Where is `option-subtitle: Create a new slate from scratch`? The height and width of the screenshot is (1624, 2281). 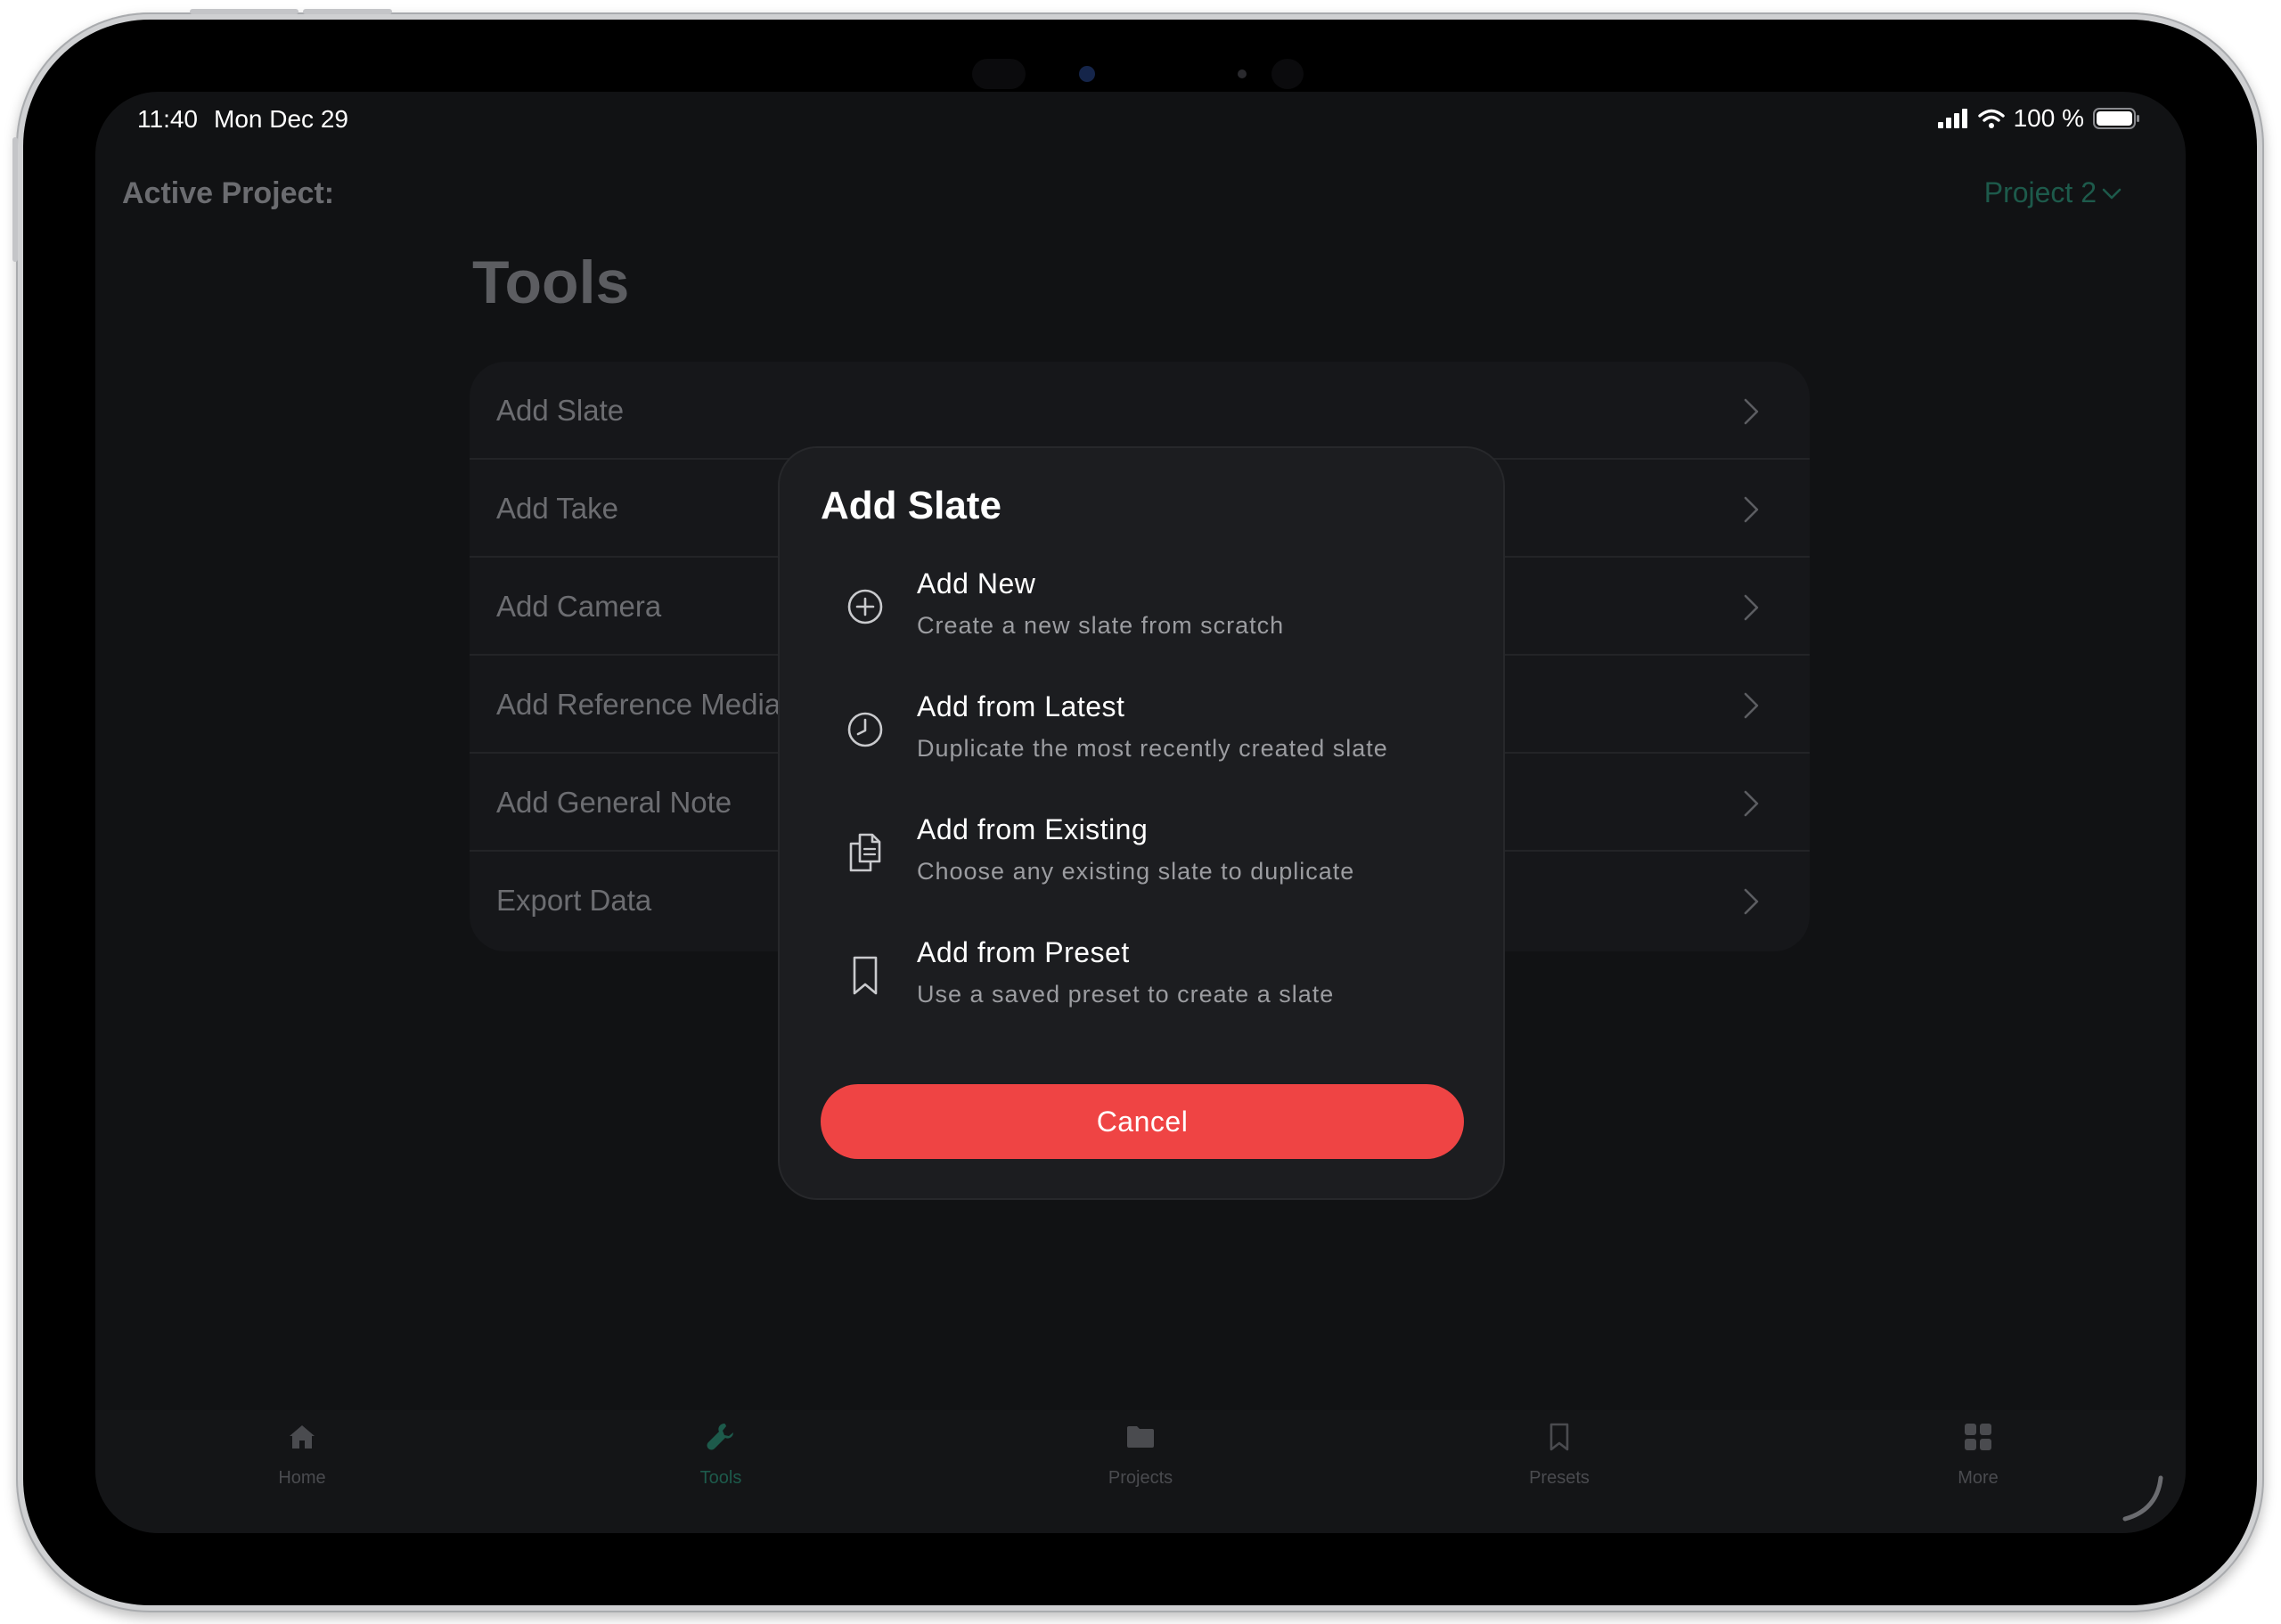 option-subtitle: Create a new slate from scratch is located at coordinates (1101, 625).